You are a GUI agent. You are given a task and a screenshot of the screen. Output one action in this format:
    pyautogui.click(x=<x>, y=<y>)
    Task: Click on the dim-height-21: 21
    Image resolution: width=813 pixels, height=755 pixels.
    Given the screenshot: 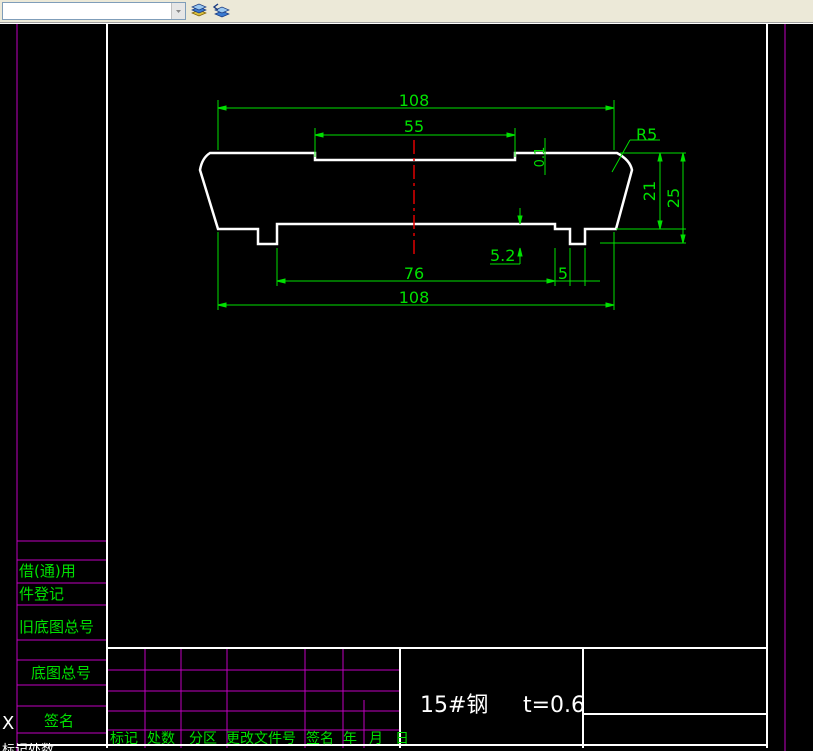 What is the action you would take?
    pyautogui.click(x=649, y=191)
    